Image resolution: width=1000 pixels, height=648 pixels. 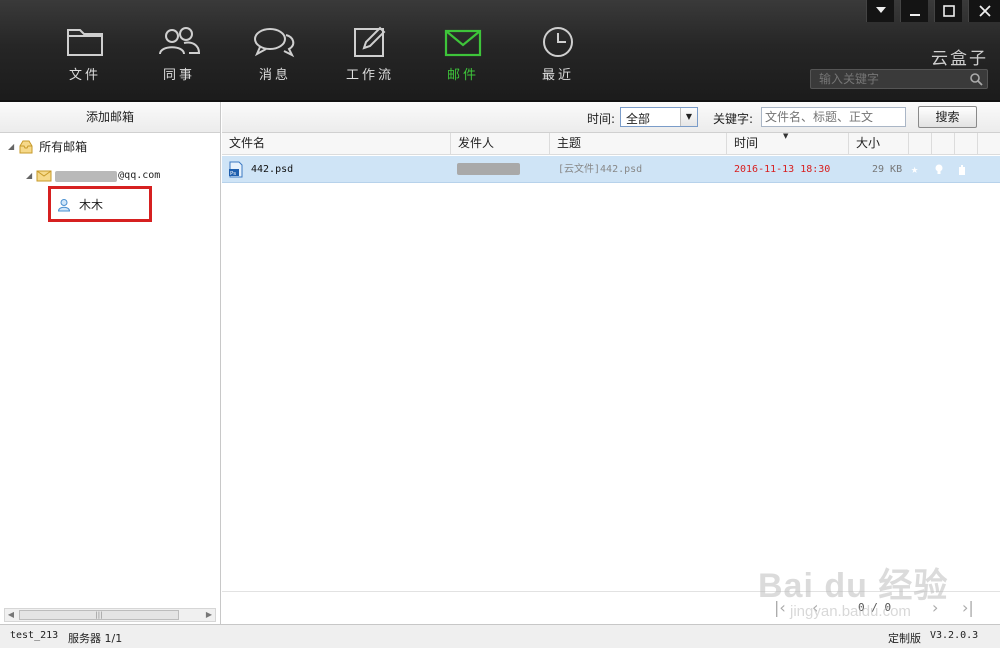 I want to click on search-icon, so click(x=976, y=79).